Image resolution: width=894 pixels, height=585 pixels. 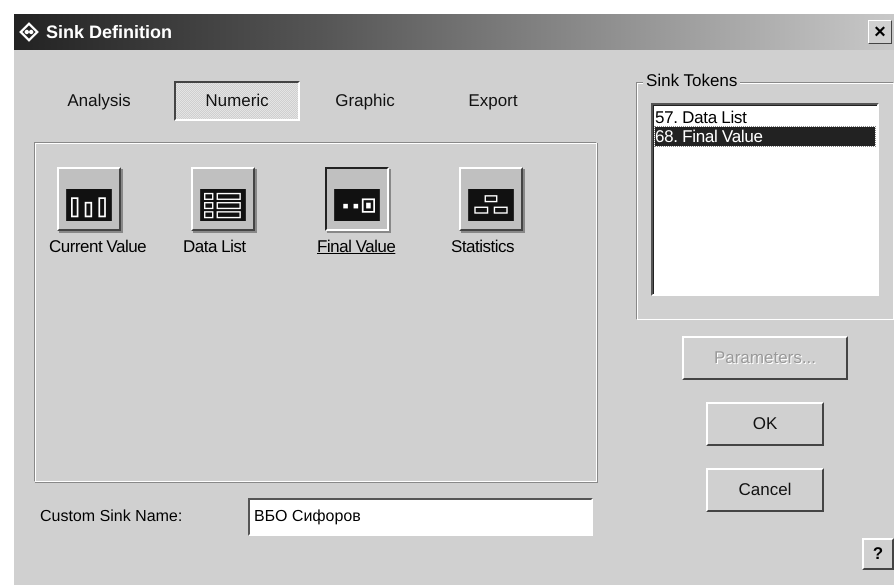 What do you see at coordinates (356, 247) in the screenshot?
I see `sink-label: Final Value` at bounding box center [356, 247].